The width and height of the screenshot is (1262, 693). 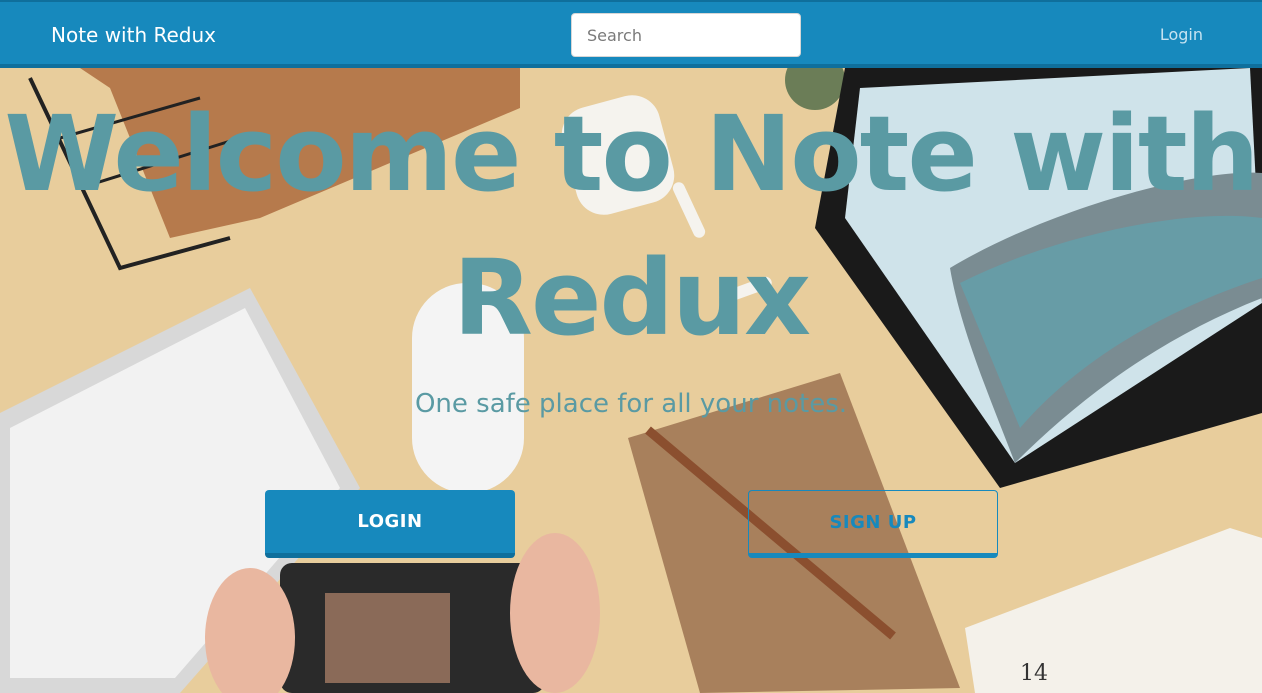 I want to click on nav-login-link: Login, so click(x=1181, y=34).